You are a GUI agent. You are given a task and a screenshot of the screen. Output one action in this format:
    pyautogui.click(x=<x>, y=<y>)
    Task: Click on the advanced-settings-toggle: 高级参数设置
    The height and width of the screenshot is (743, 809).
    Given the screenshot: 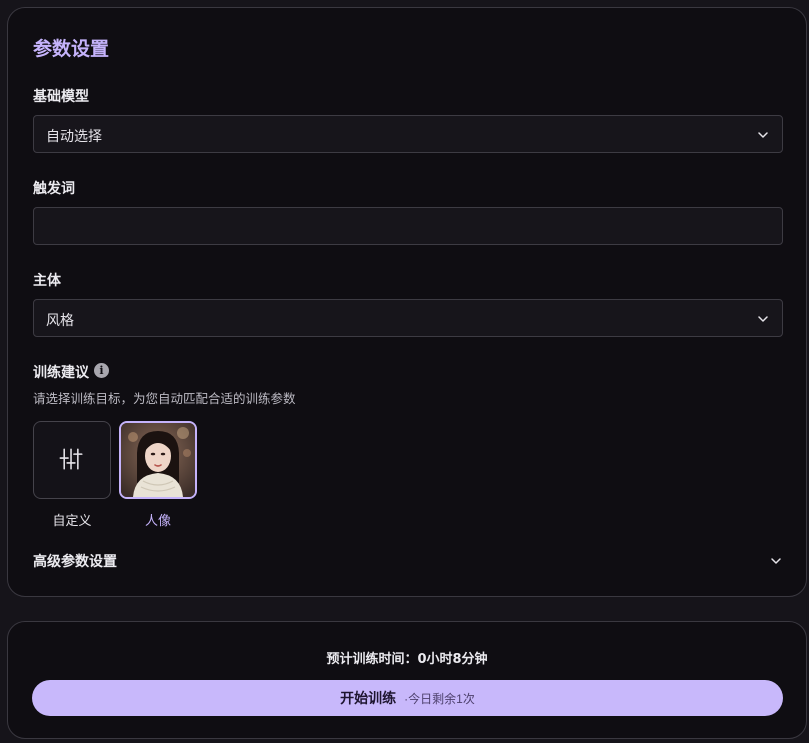 What is the action you would take?
    pyautogui.click(x=408, y=561)
    